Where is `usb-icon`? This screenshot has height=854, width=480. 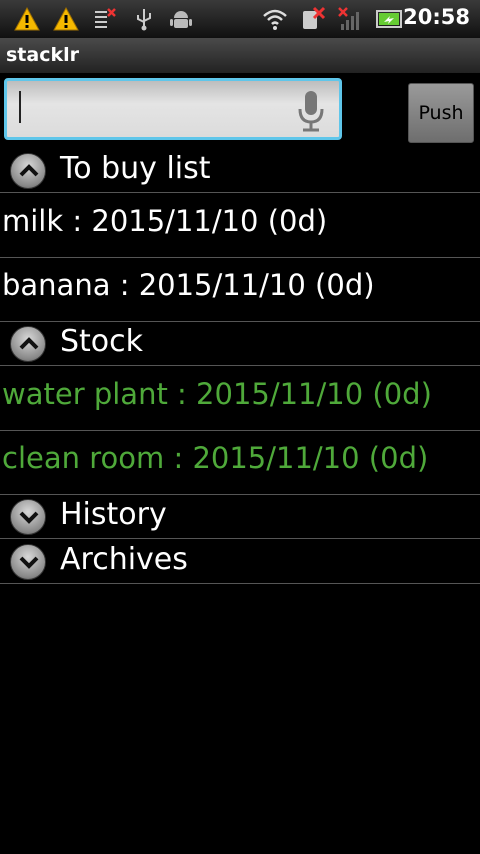
usb-icon is located at coordinates (144, 20).